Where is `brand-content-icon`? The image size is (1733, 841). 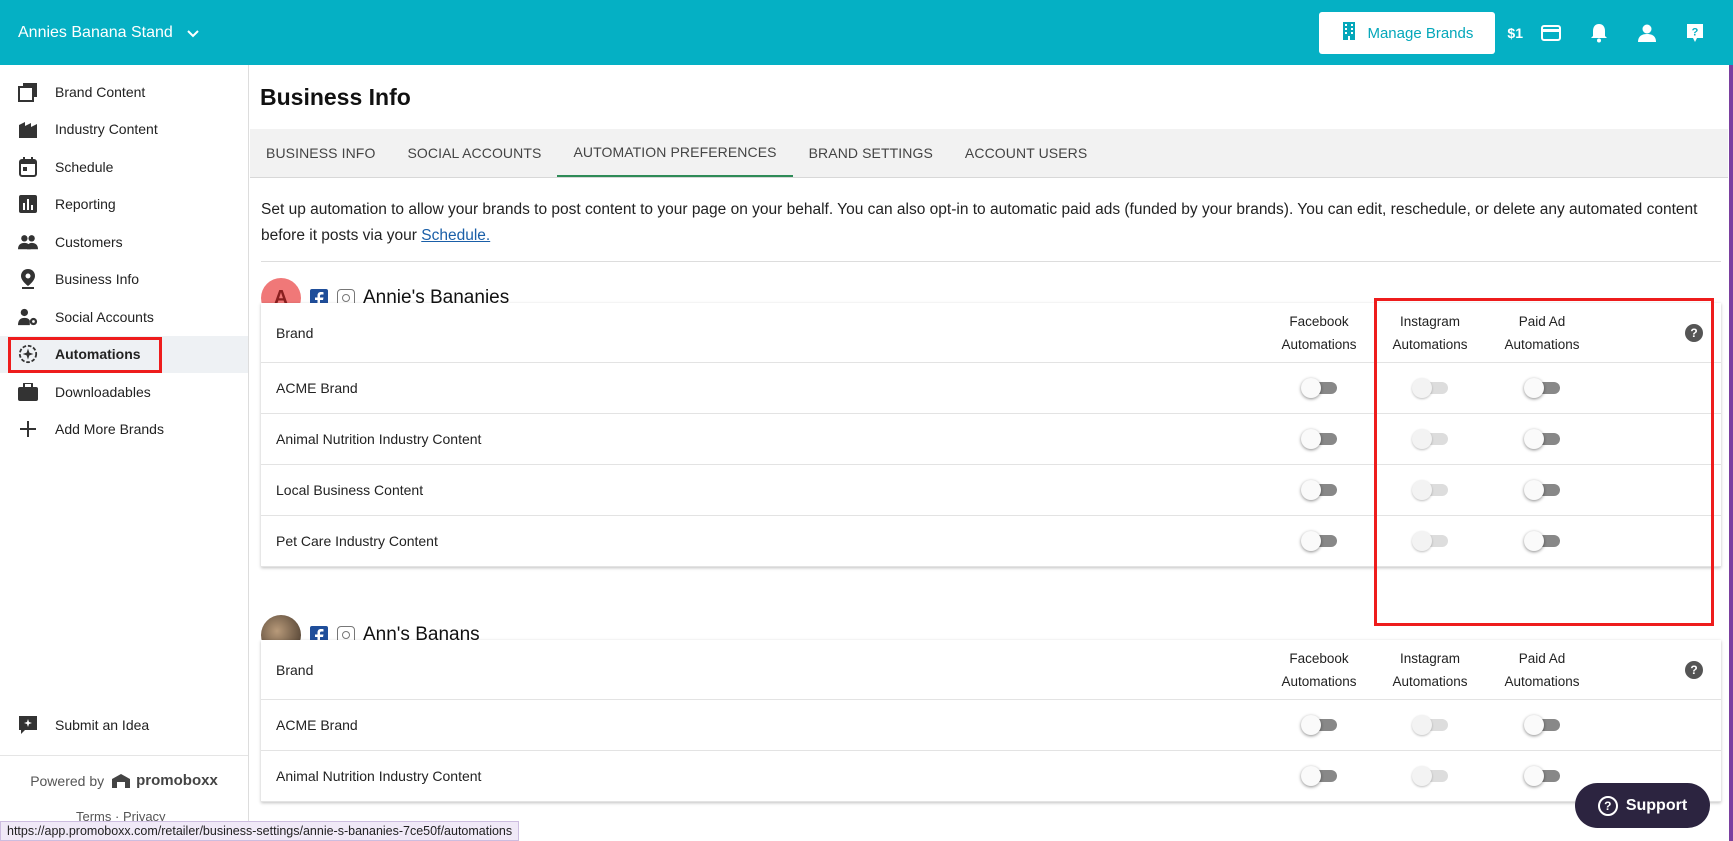
brand-content-icon is located at coordinates (28, 92).